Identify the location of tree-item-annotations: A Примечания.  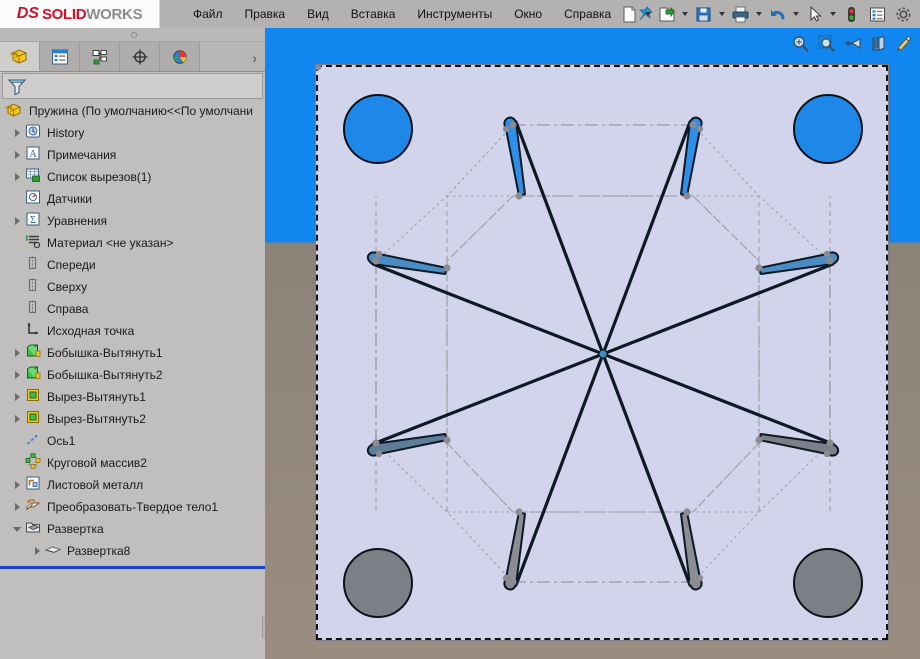
(132, 155).